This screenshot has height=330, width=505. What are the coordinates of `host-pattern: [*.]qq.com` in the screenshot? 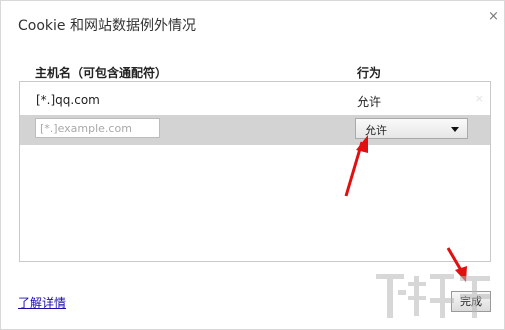 It's located at (68, 100).